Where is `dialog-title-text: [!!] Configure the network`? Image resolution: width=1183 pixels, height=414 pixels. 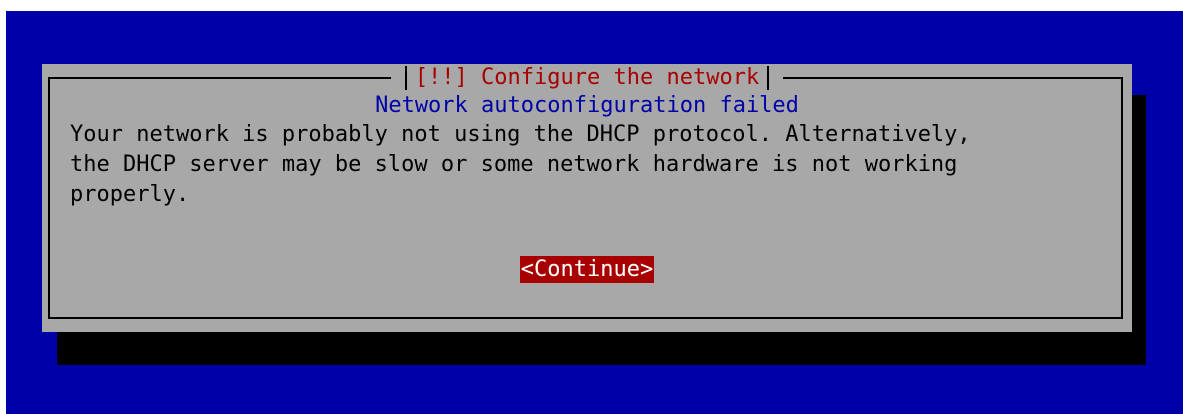
dialog-title-text: [!!] Configure the network is located at coordinates (587, 77).